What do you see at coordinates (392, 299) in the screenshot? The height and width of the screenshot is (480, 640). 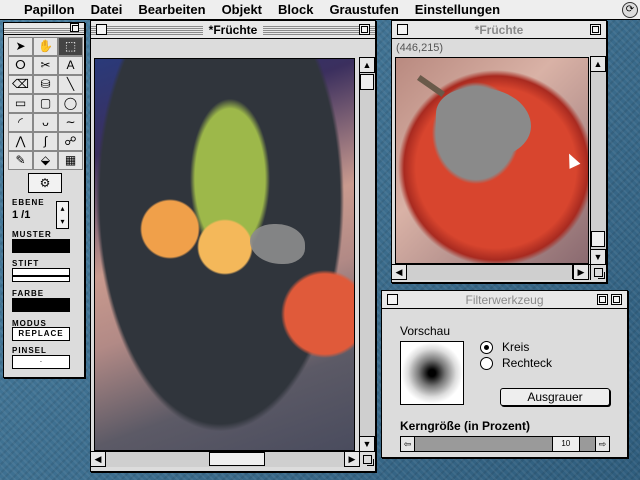 I see `filter-close-box` at bounding box center [392, 299].